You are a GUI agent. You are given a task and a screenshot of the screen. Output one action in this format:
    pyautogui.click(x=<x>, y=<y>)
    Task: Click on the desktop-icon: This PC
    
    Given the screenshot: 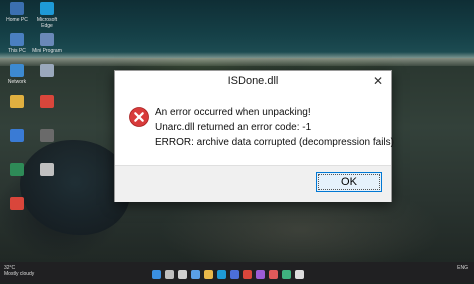 What is the action you would take?
    pyautogui.click(x=17, y=43)
    